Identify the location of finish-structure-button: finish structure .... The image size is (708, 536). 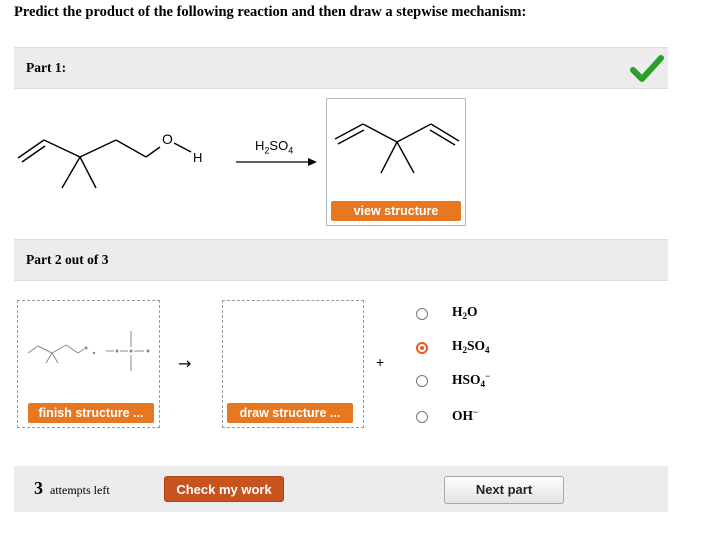
(91, 413).